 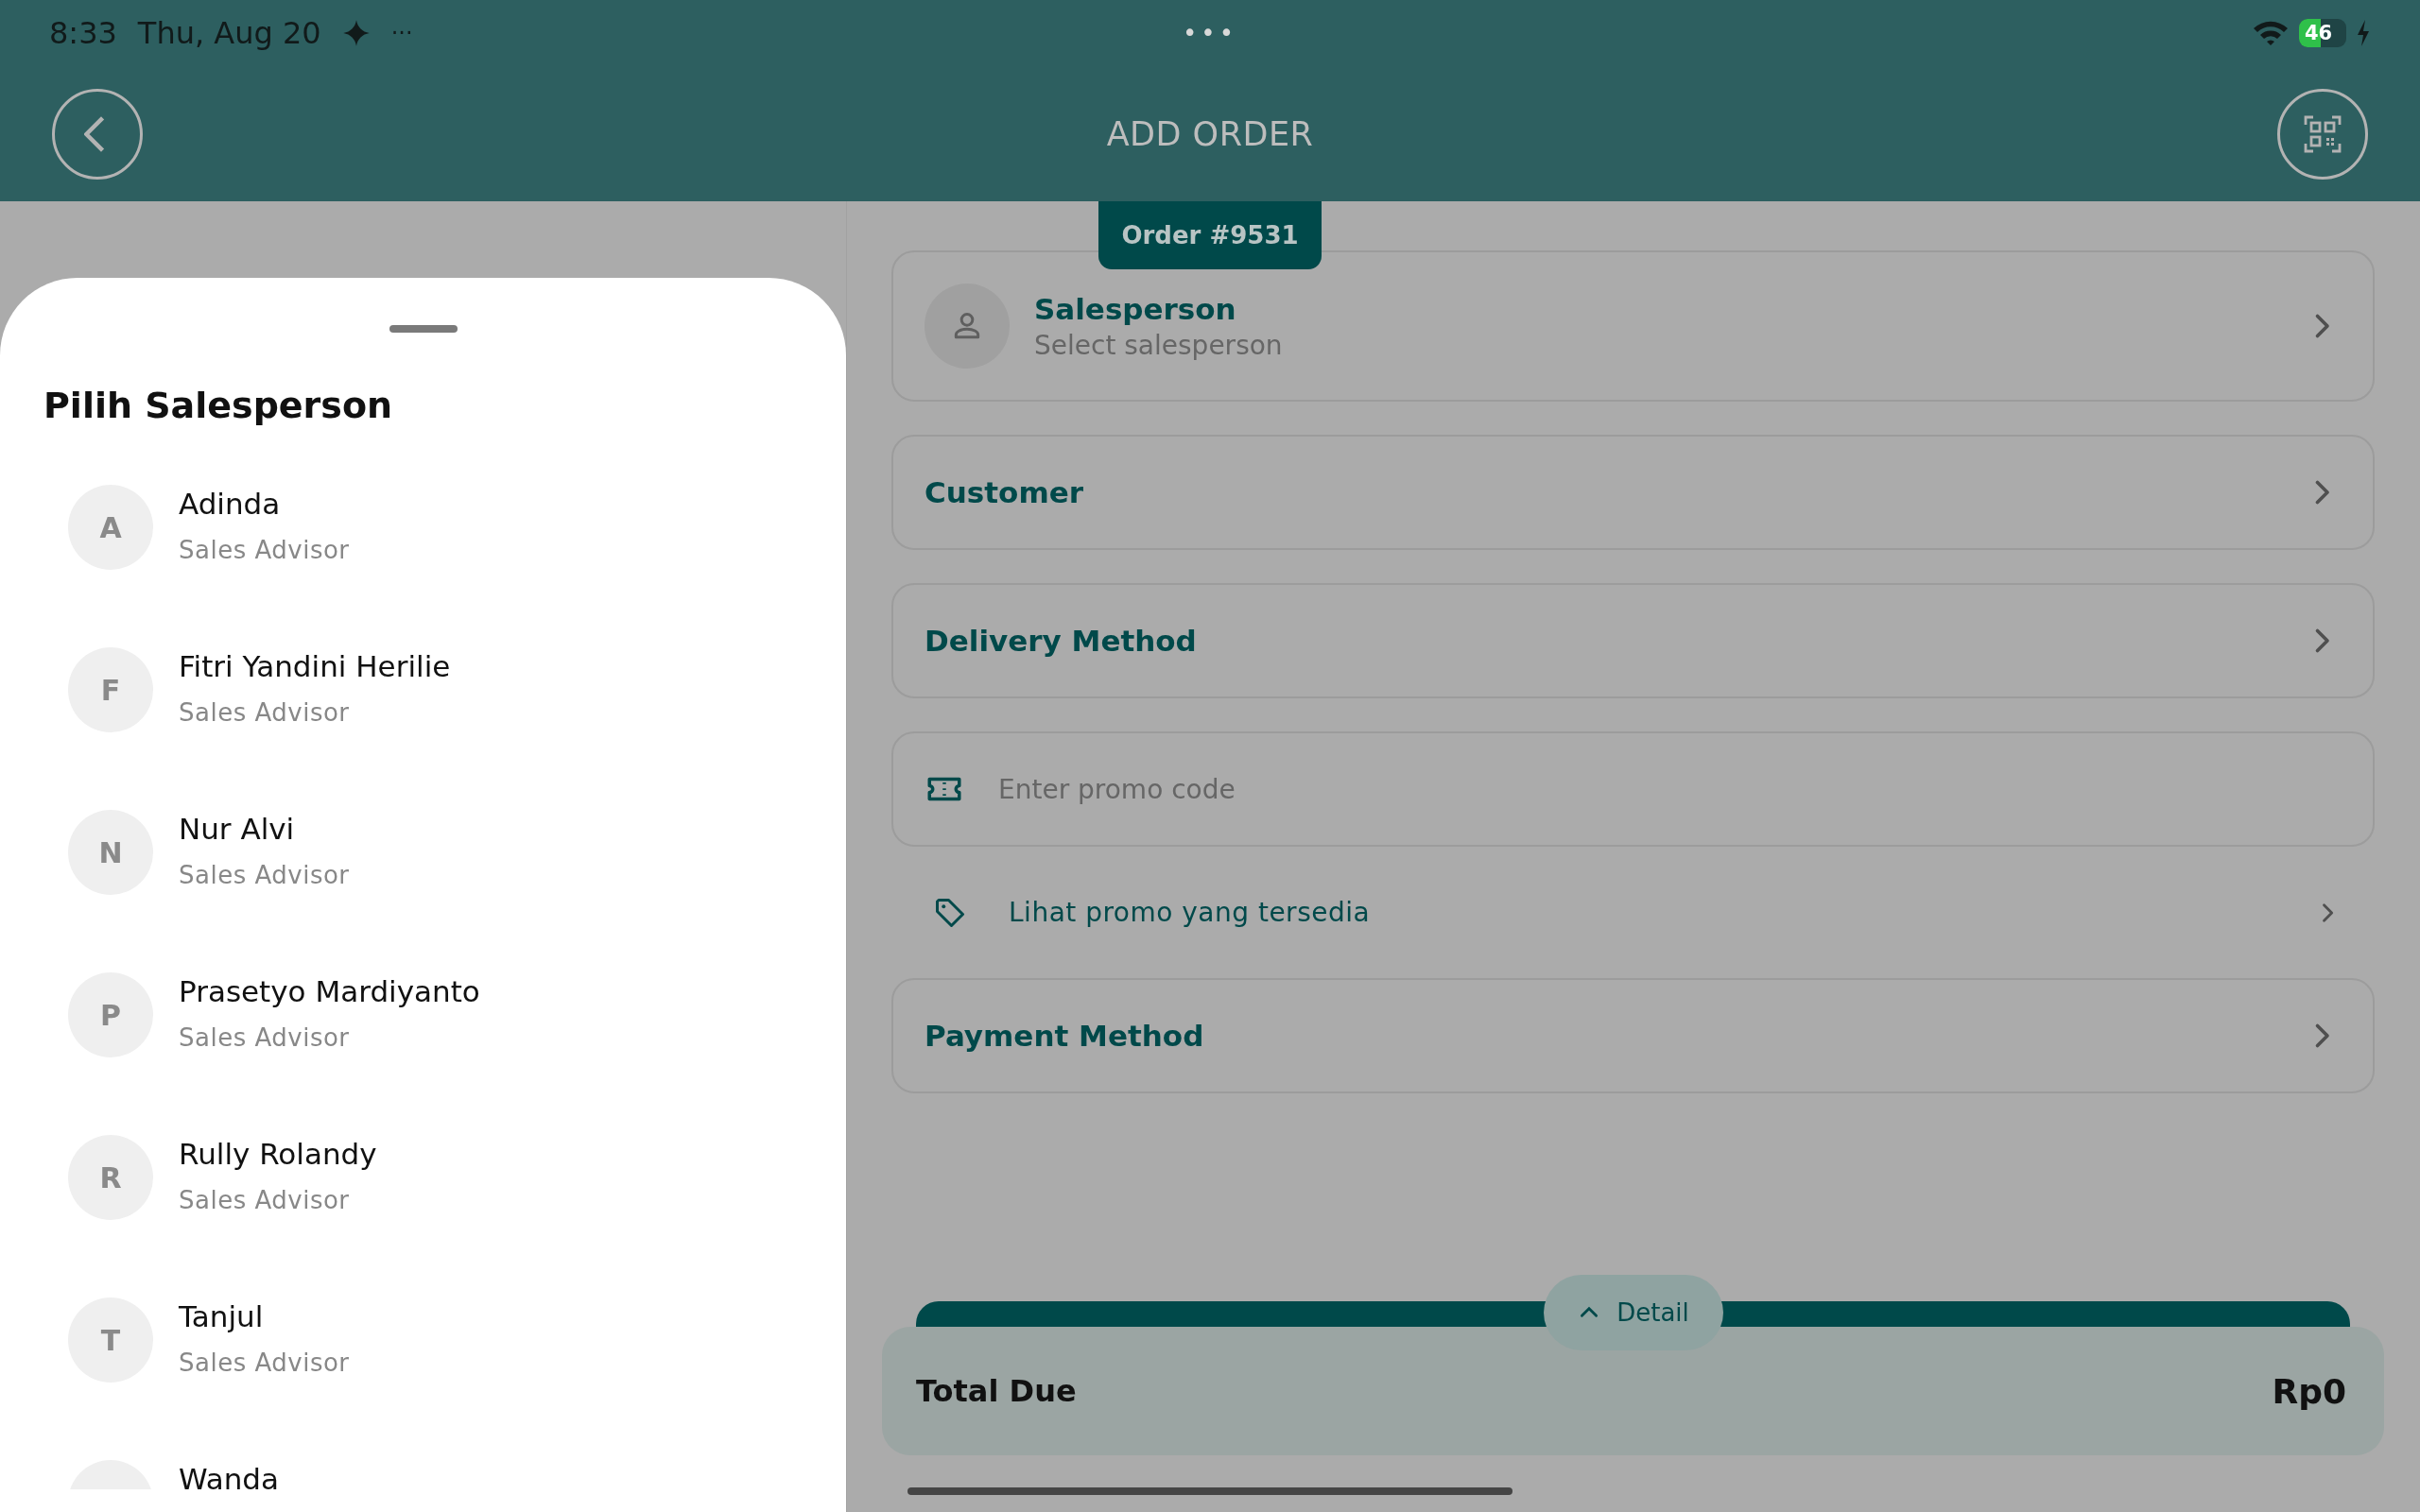 I want to click on person-name: Prasetyo Mardiyanto, so click(x=329, y=991).